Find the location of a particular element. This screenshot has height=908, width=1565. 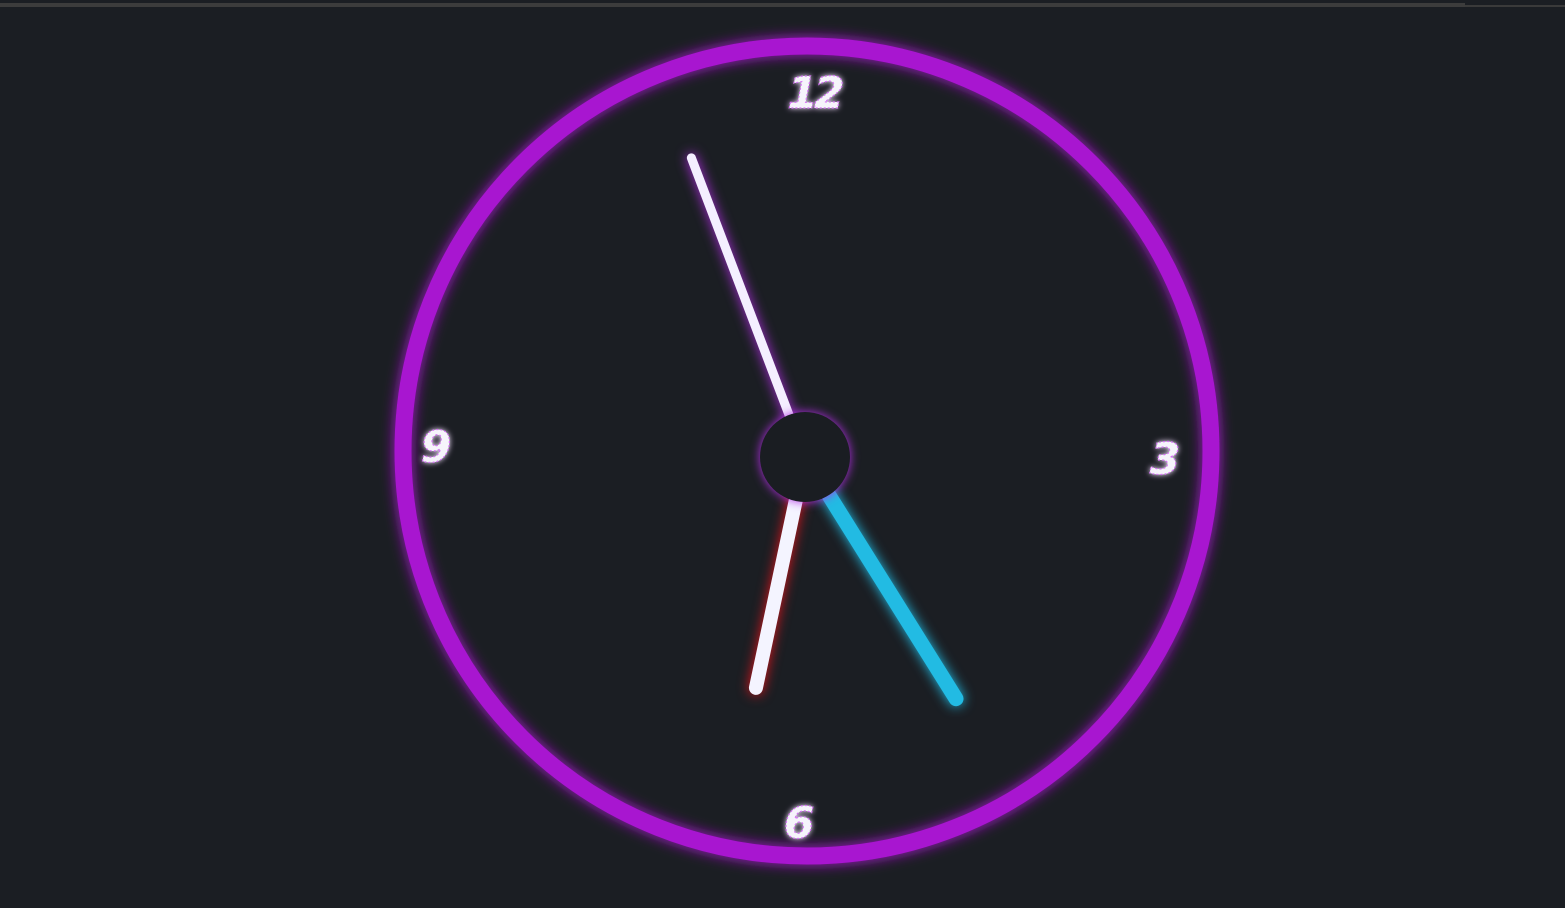

numeral-3: 3 is located at coordinates (1164, 459).